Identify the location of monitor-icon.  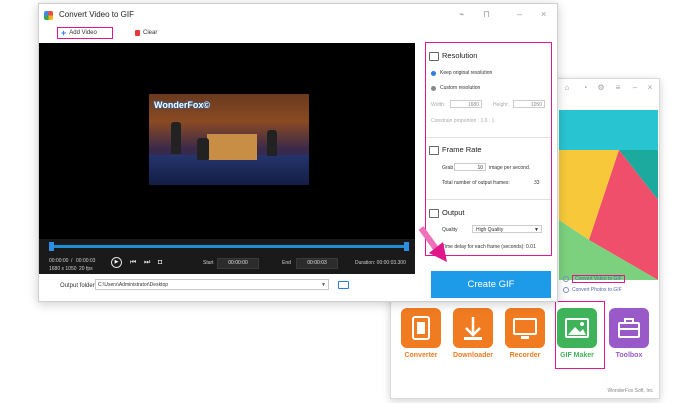
(525, 328).